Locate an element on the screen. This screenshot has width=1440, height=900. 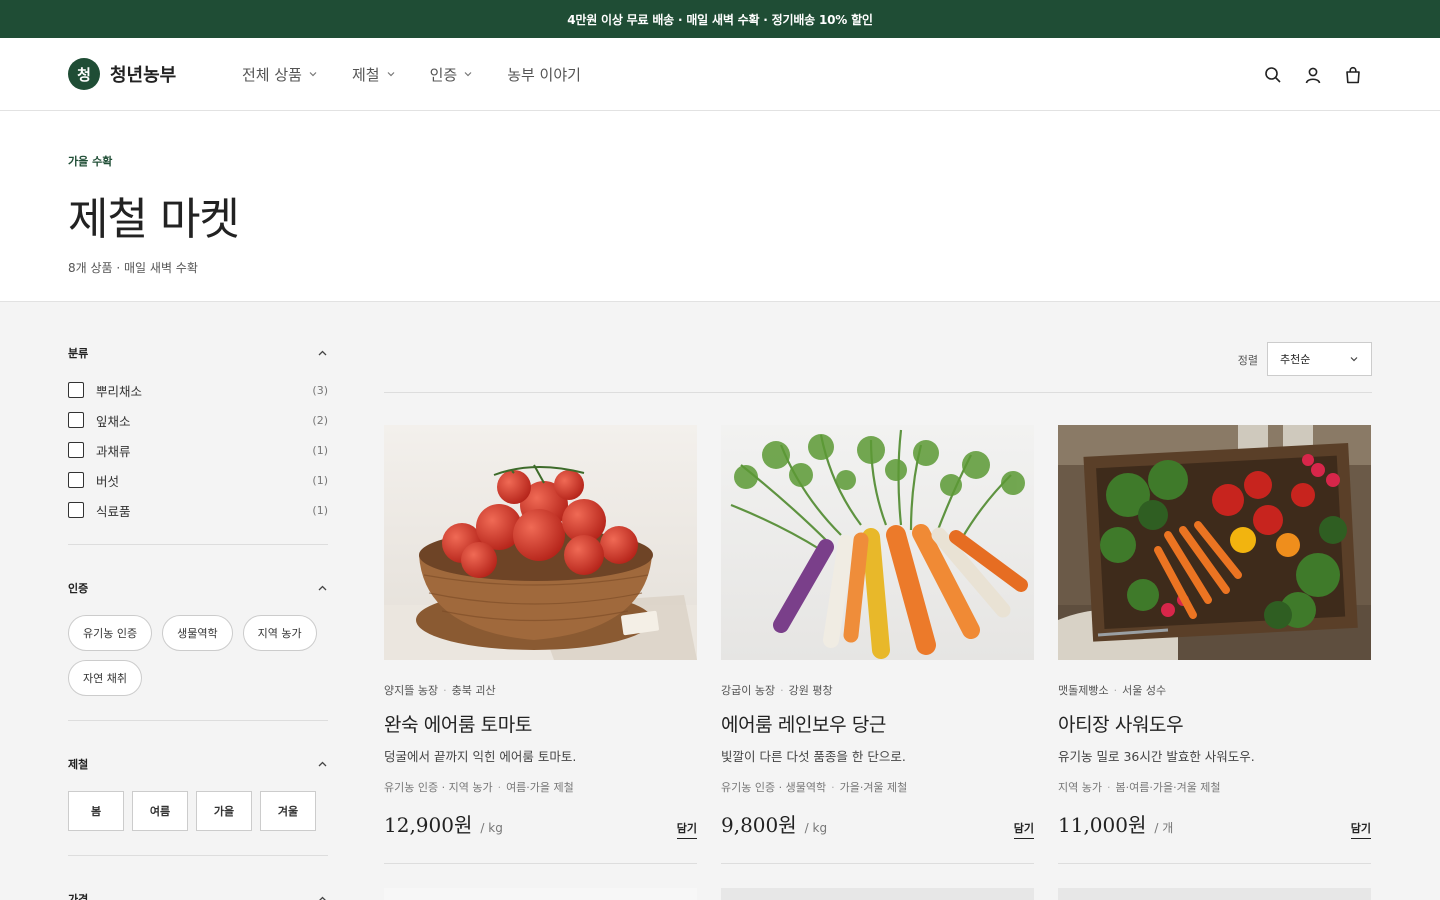
product-name: 완숙 에어룸 토마토 is located at coordinates (540, 723).